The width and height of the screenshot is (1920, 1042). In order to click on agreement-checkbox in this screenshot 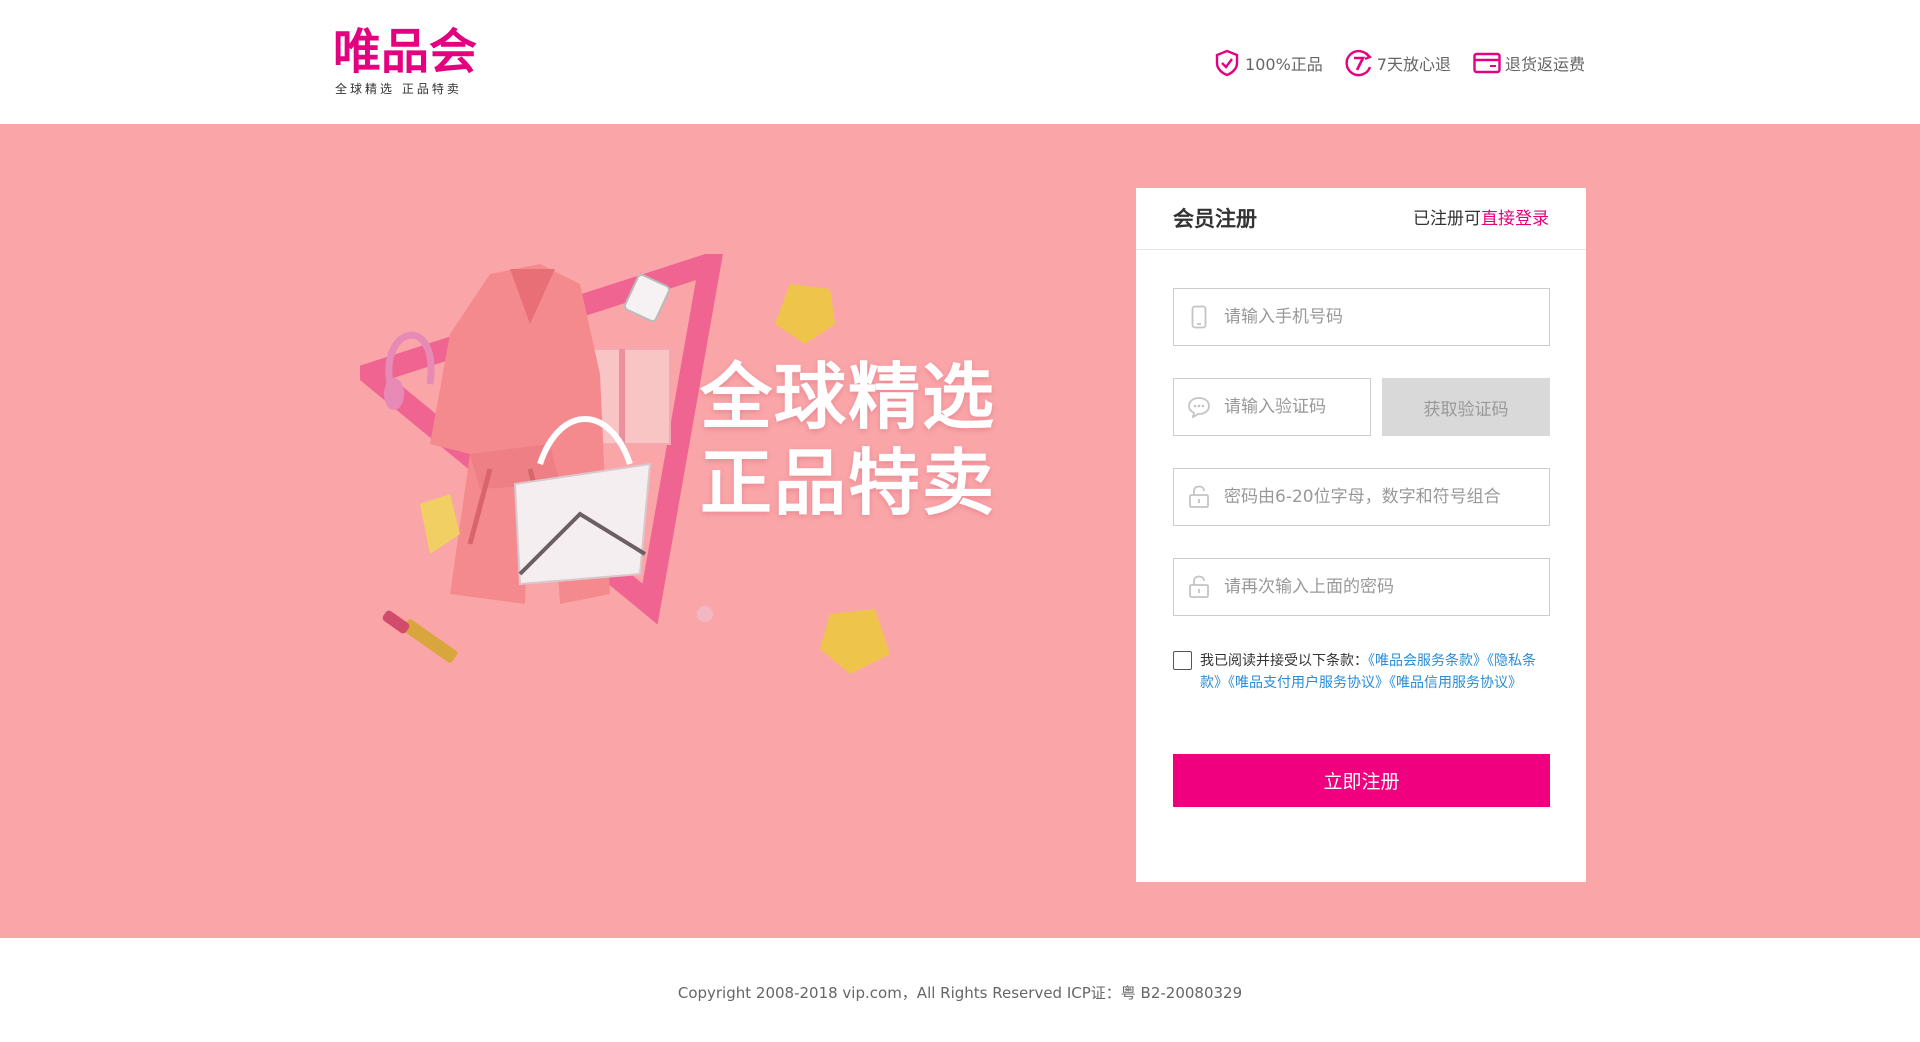, I will do `click(1182, 660)`.